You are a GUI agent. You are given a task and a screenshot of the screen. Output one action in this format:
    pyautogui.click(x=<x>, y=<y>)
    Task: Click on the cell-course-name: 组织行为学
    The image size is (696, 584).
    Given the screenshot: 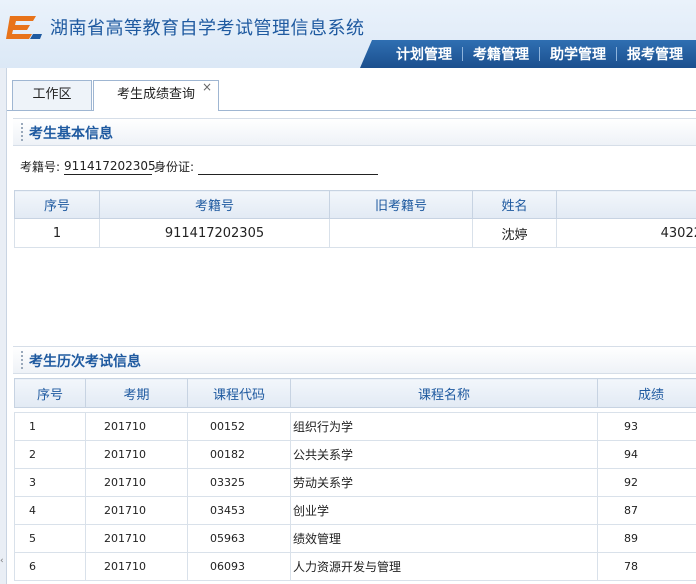 What is the action you would take?
    pyautogui.click(x=444, y=426)
    